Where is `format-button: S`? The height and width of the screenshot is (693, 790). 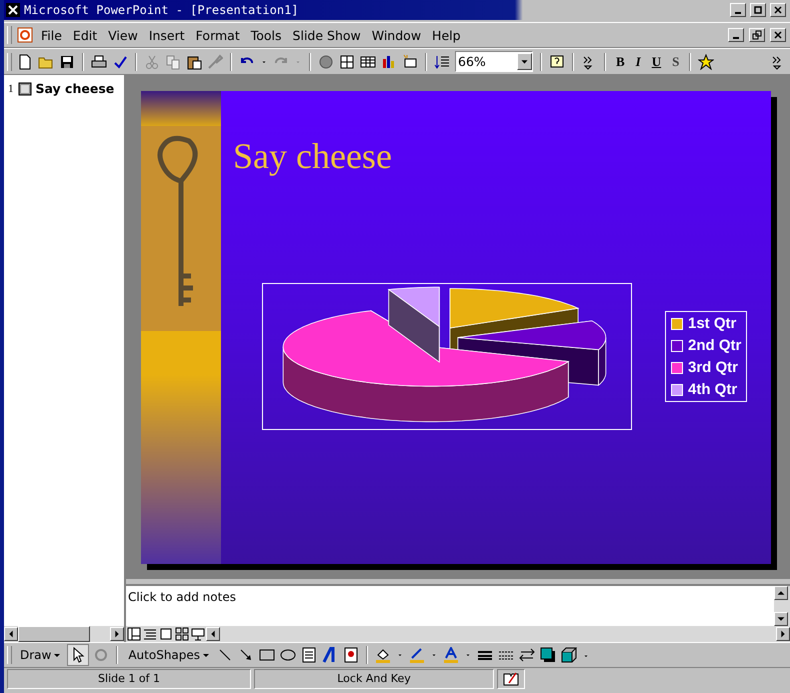 format-button: S is located at coordinates (675, 62).